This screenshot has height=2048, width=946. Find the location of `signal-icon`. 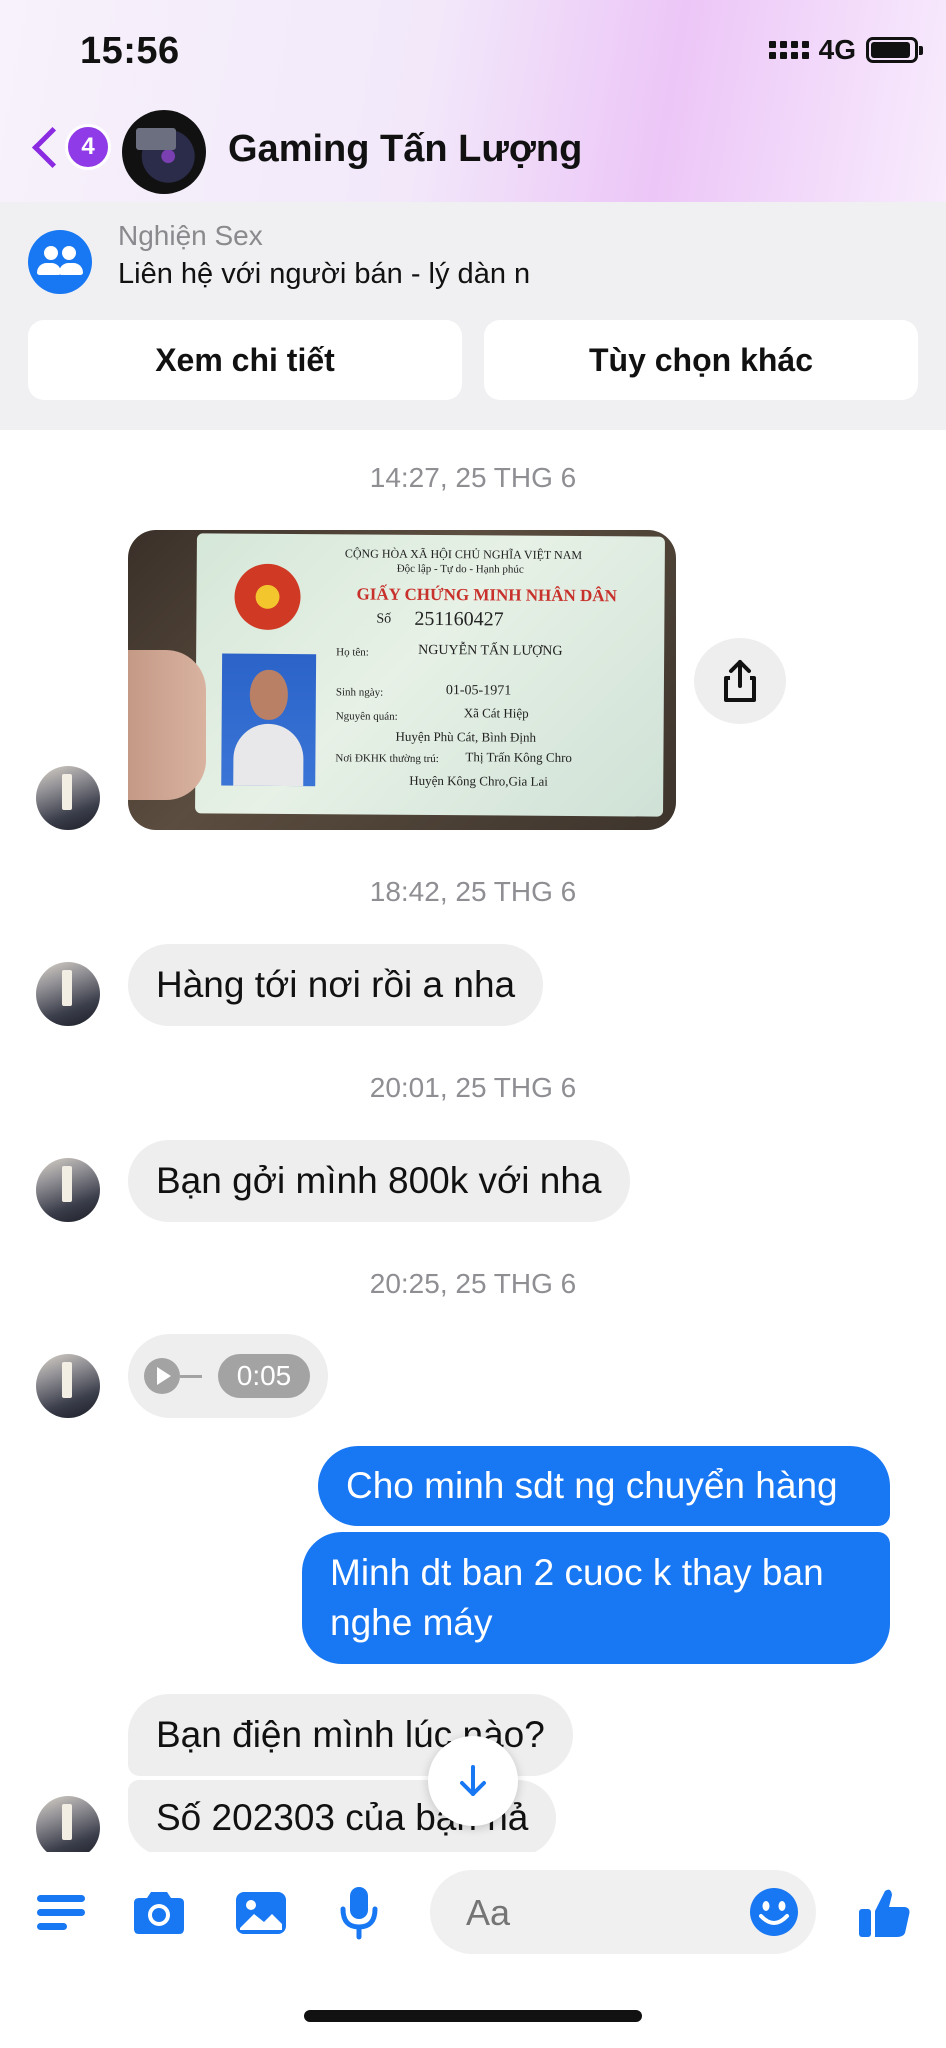

signal-icon is located at coordinates (788, 50).